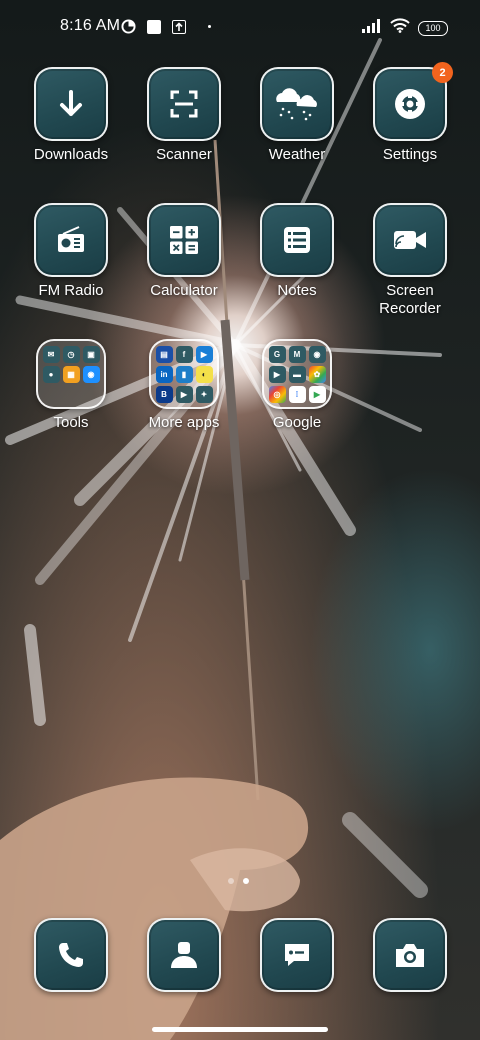  I want to click on upload-box-icon, so click(178, 26).